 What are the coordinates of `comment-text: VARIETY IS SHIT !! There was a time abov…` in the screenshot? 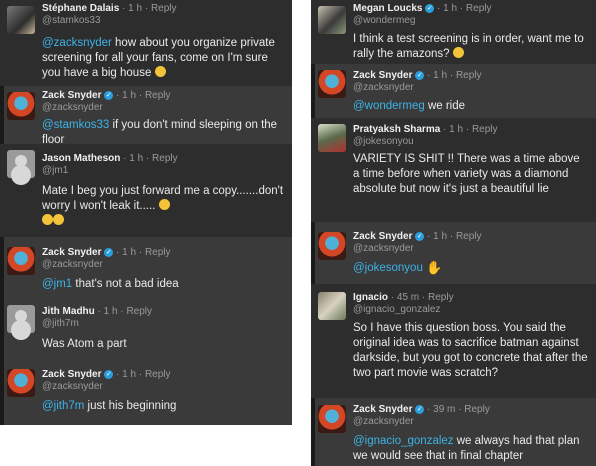 It's located at (466, 174).